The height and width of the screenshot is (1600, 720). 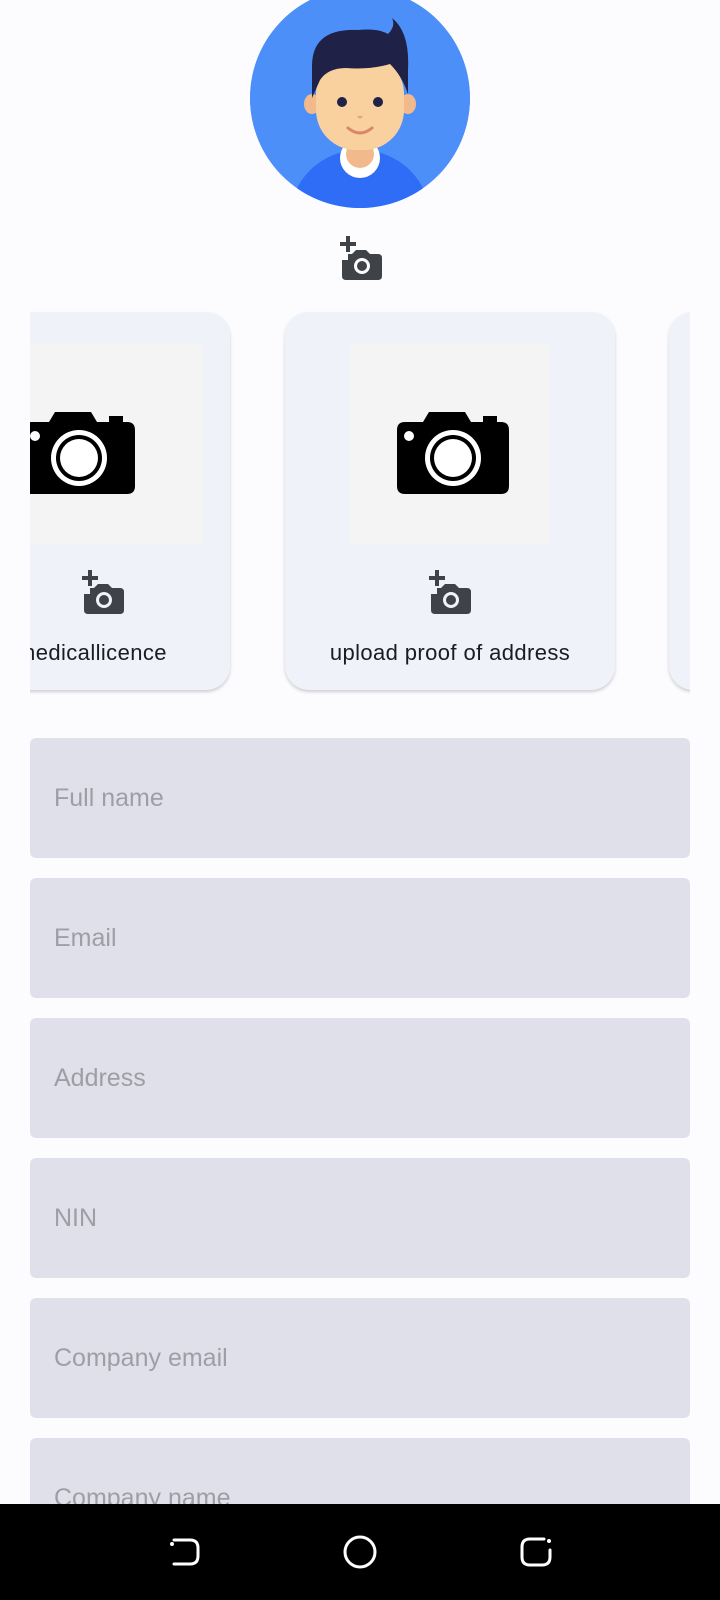 I want to click on nin-input, so click(x=360, y=1218).